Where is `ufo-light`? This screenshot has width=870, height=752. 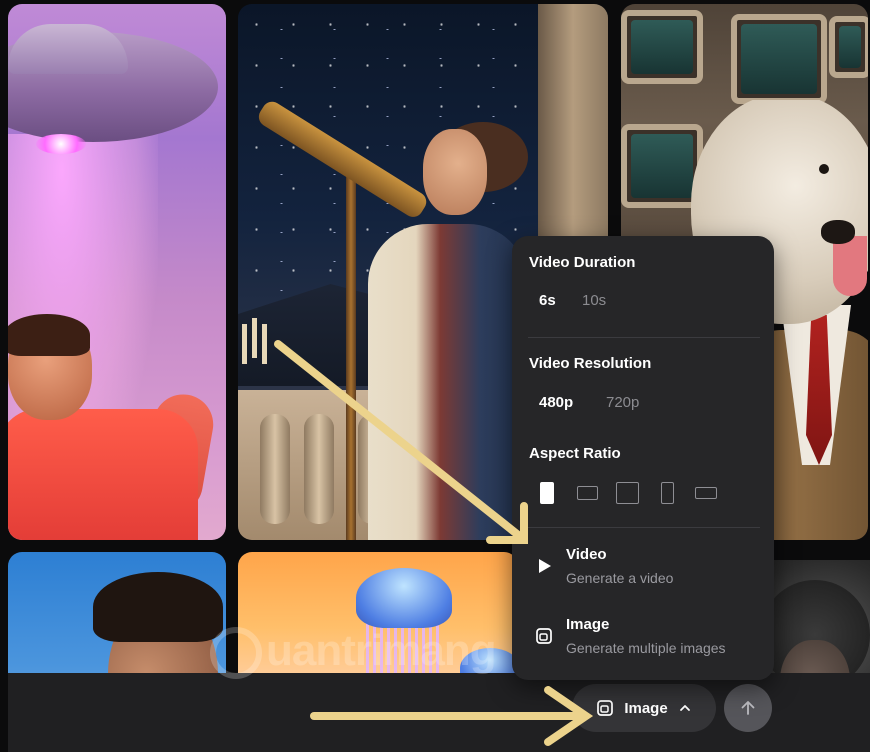
ufo-light is located at coordinates (61, 144).